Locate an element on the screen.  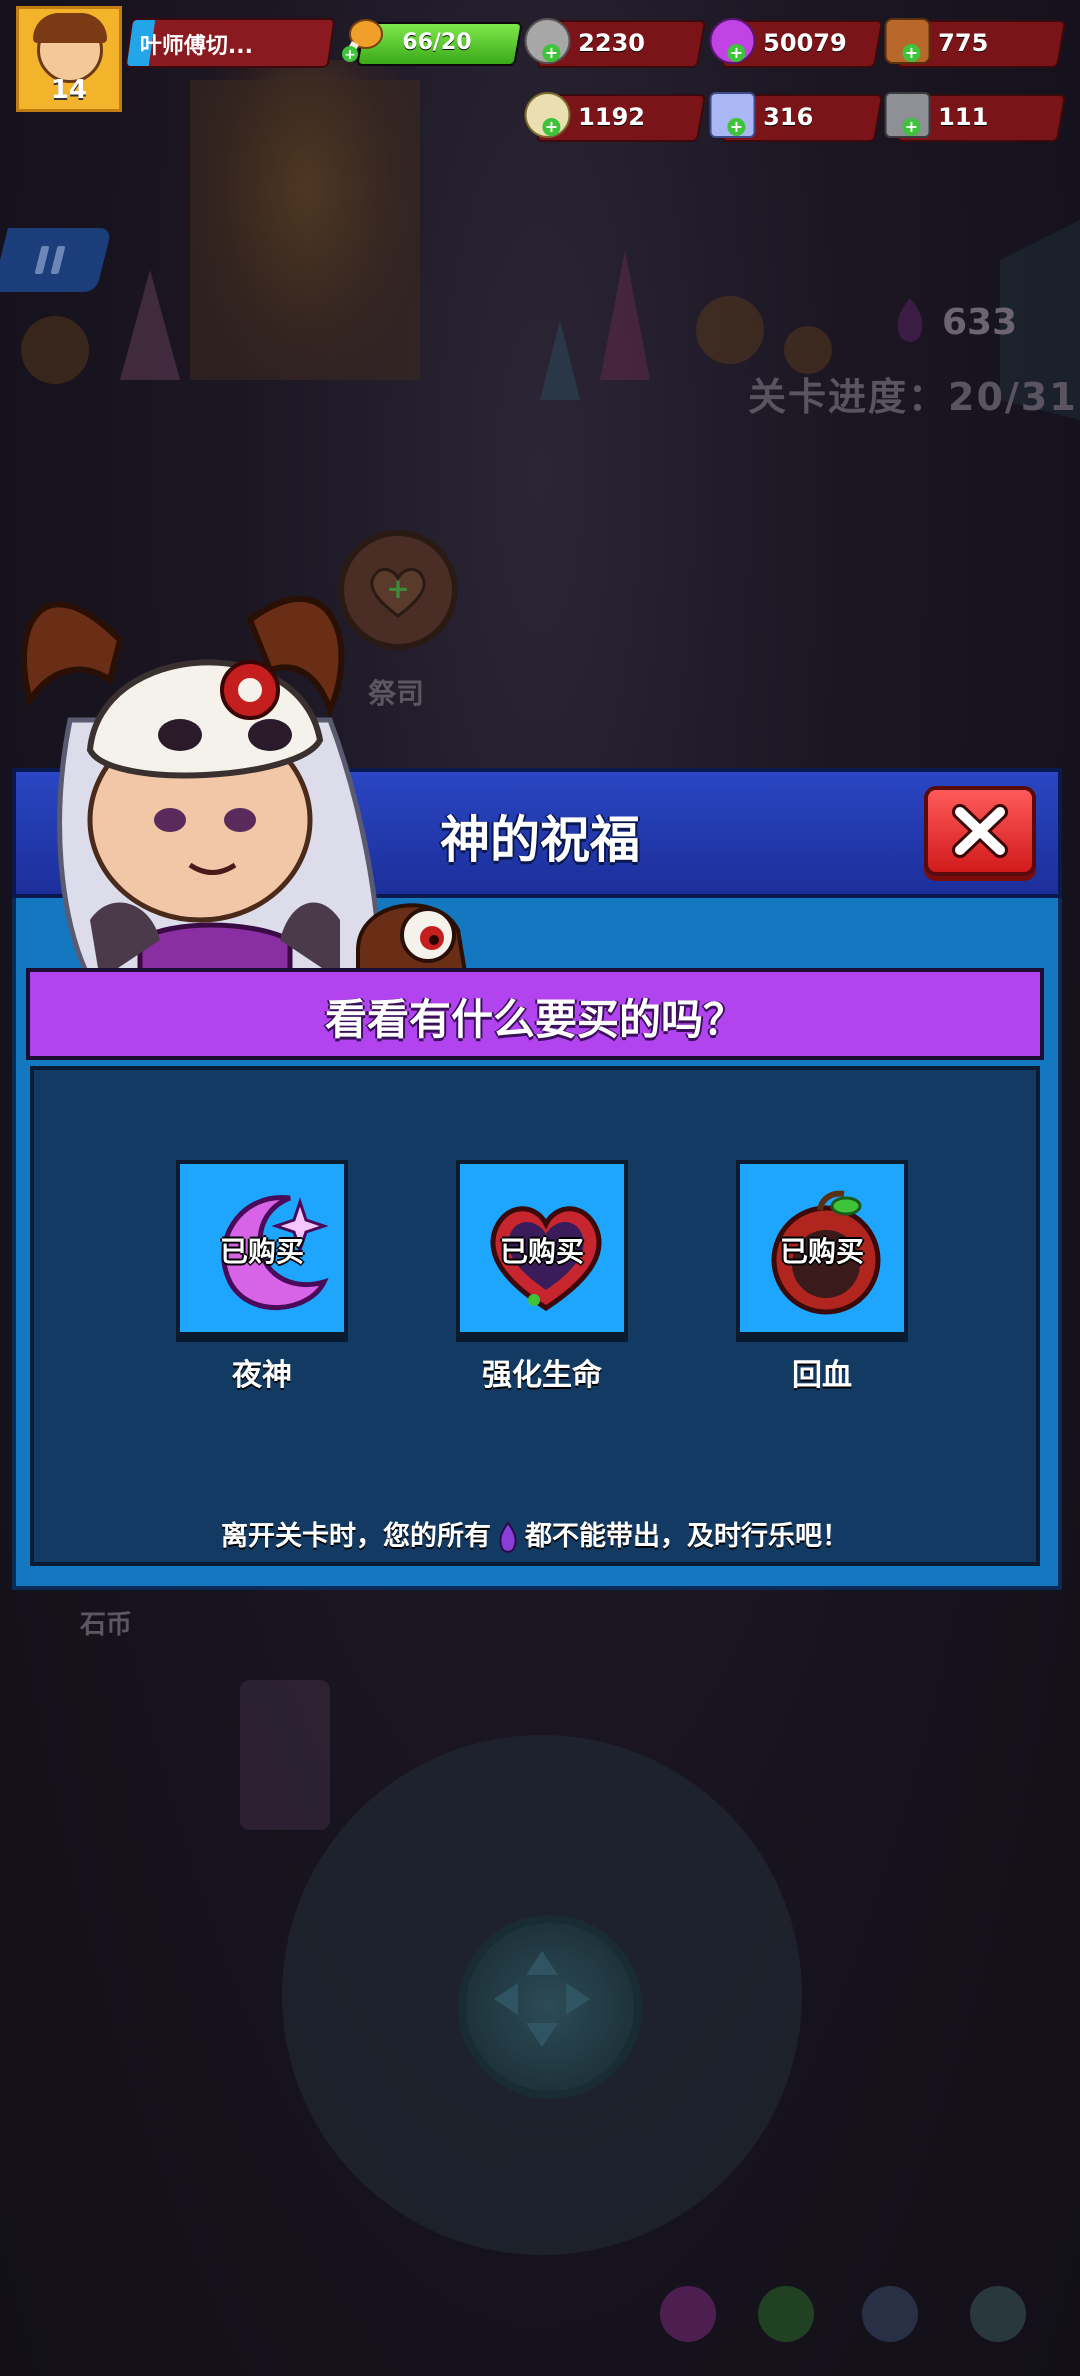
moon-skill-icon is located at coordinates (688, 2314).